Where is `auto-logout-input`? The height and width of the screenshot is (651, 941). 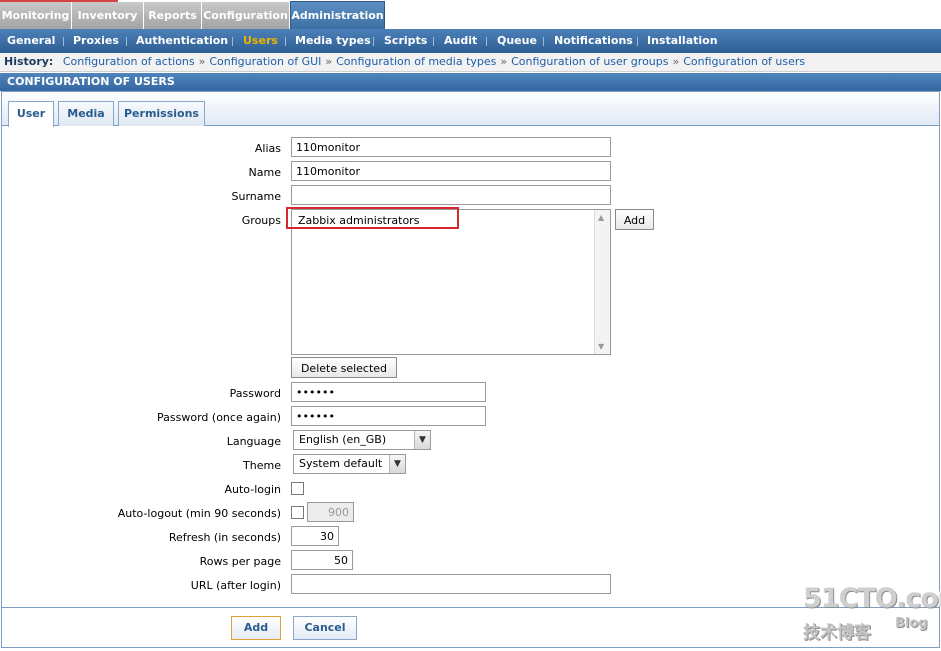
auto-logout-input is located at coordinates (330, 512).